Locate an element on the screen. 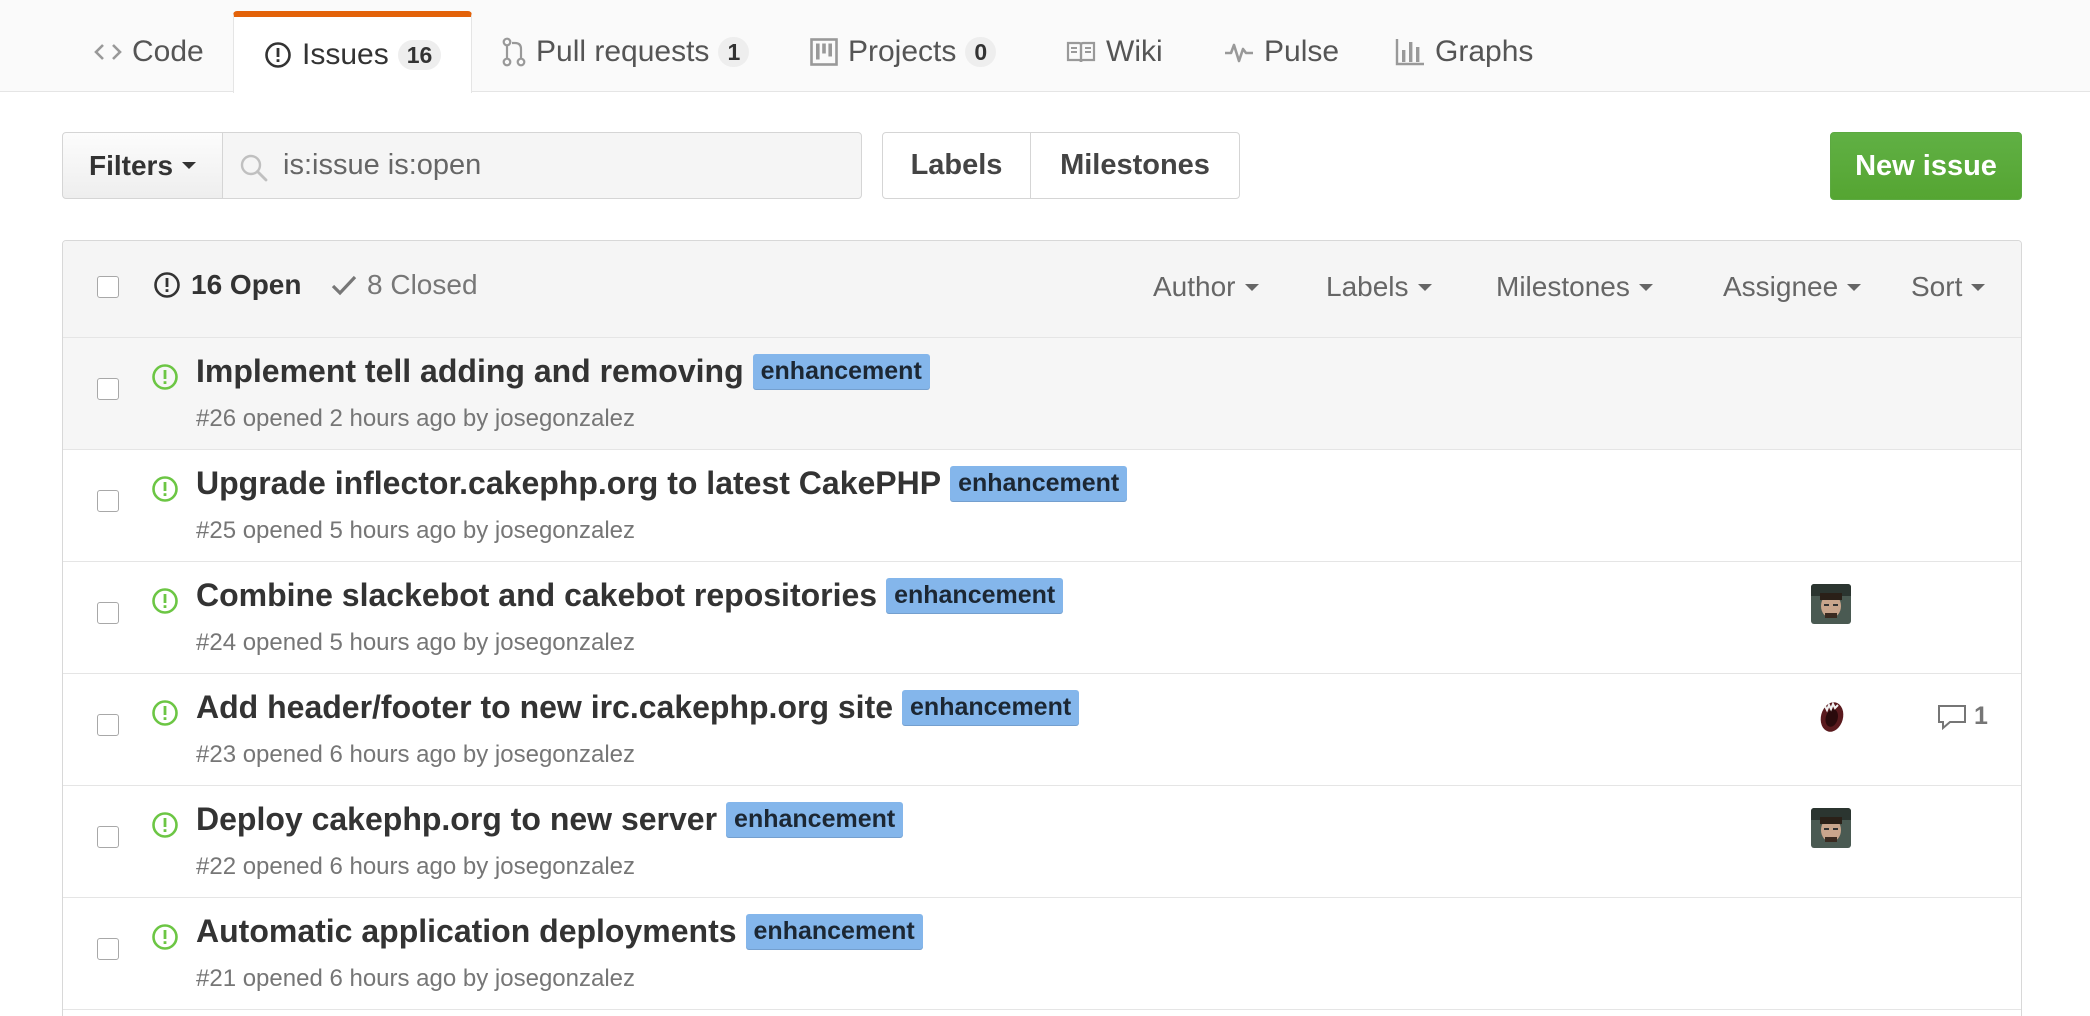 The width and height of the screenshot is (2090, 1016). assignee-filter: Assignee is located at coordinates (1792, 287).